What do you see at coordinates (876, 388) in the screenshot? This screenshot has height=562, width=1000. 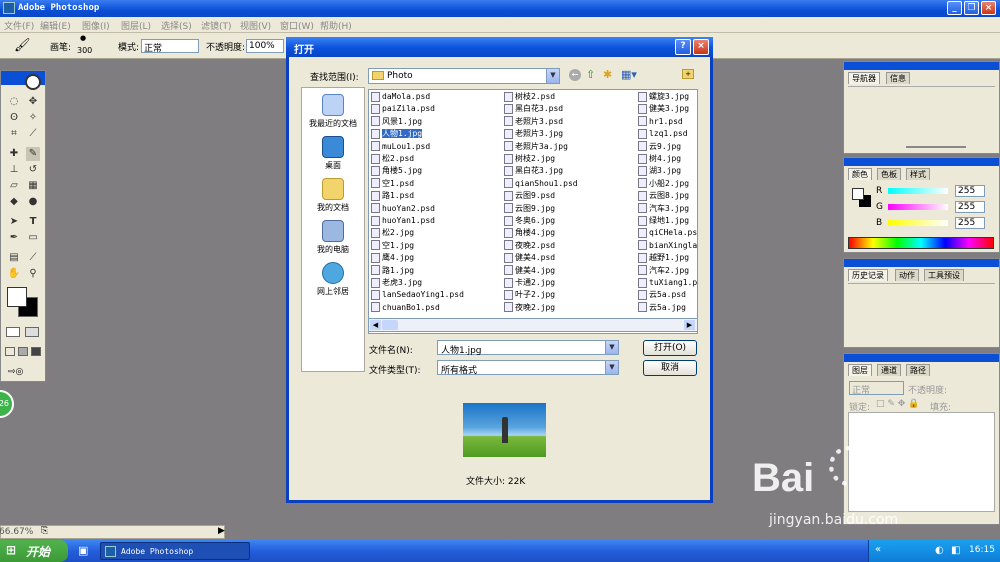 I see `layers-blend-mode: 正常` at bounding box center [876, 388].